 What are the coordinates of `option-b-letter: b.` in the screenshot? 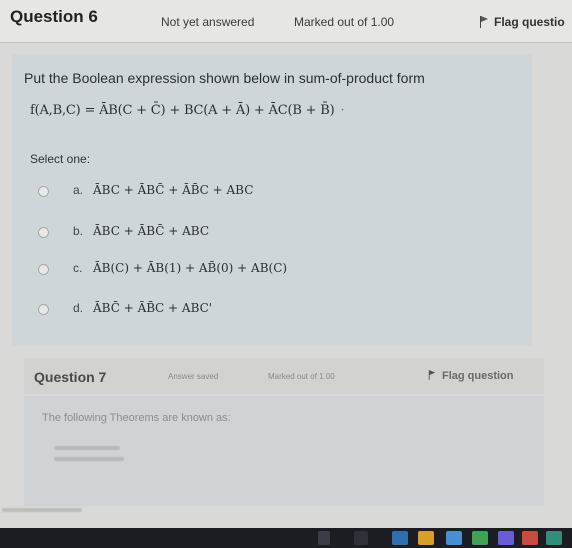 It's located at (78, 231).